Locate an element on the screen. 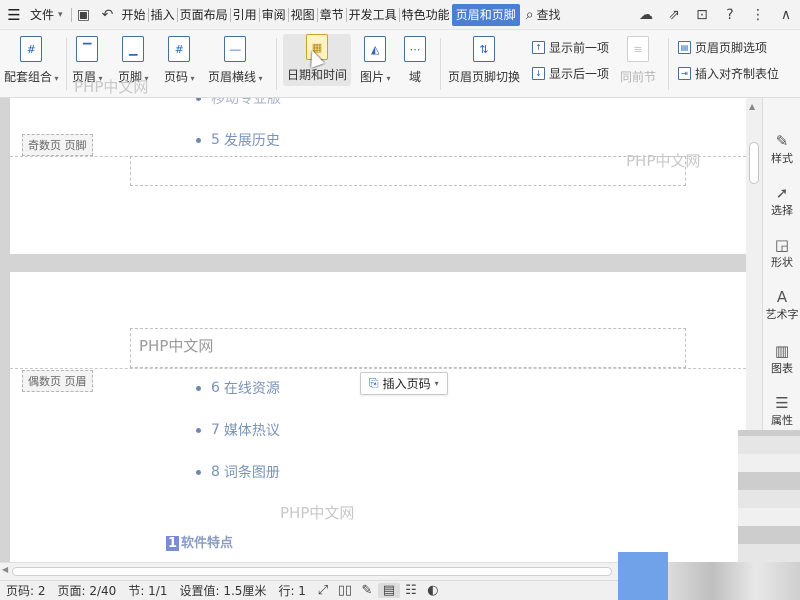 This screenshot has width=800, height=600. list-item-num: 5 is located at coordinates (215, 140).